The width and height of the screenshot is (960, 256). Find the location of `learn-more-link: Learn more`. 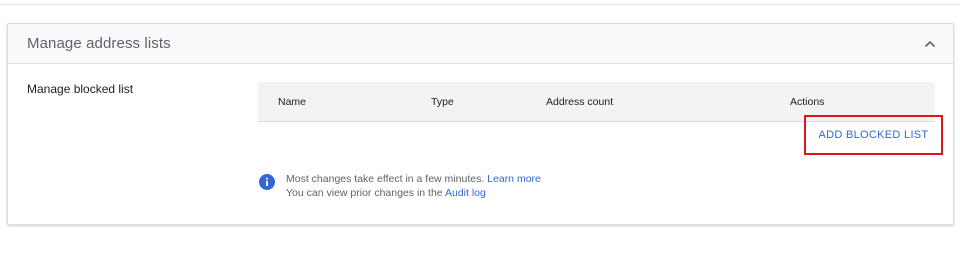

learn-more-link: Learn more is located at coordinates (514, 179).